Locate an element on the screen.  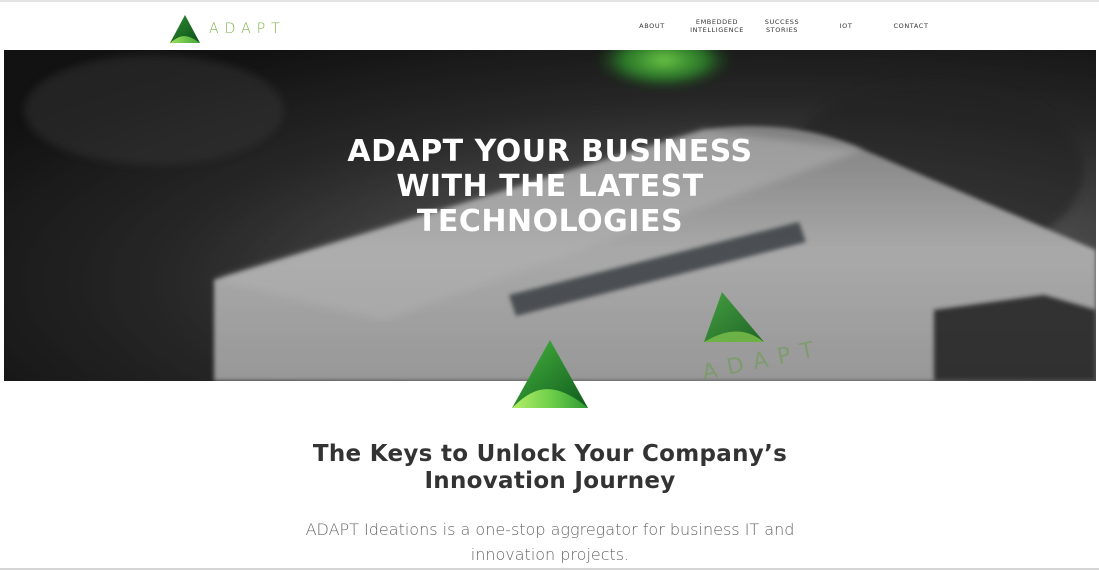
nav-about-label: ABOUT is located at coordinates (652, 26).